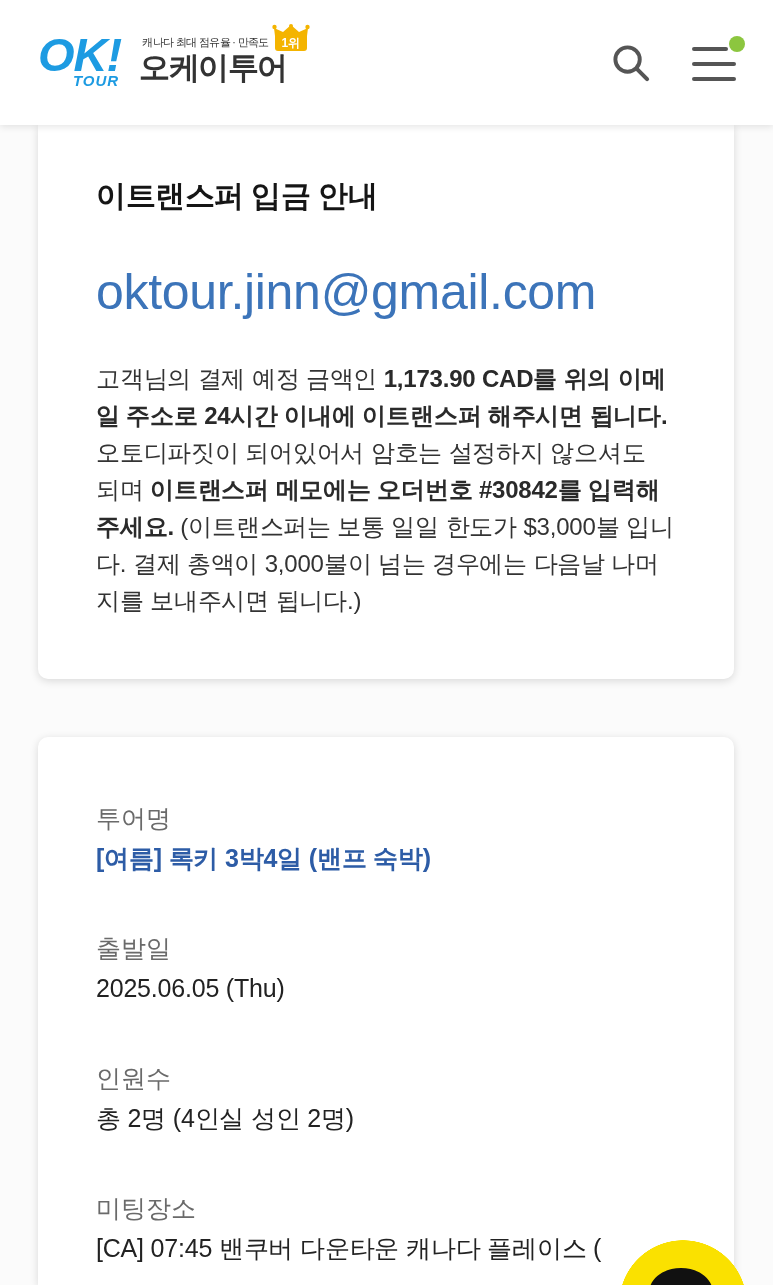  I want to click on field-label: 출발일, so click(133, 948).